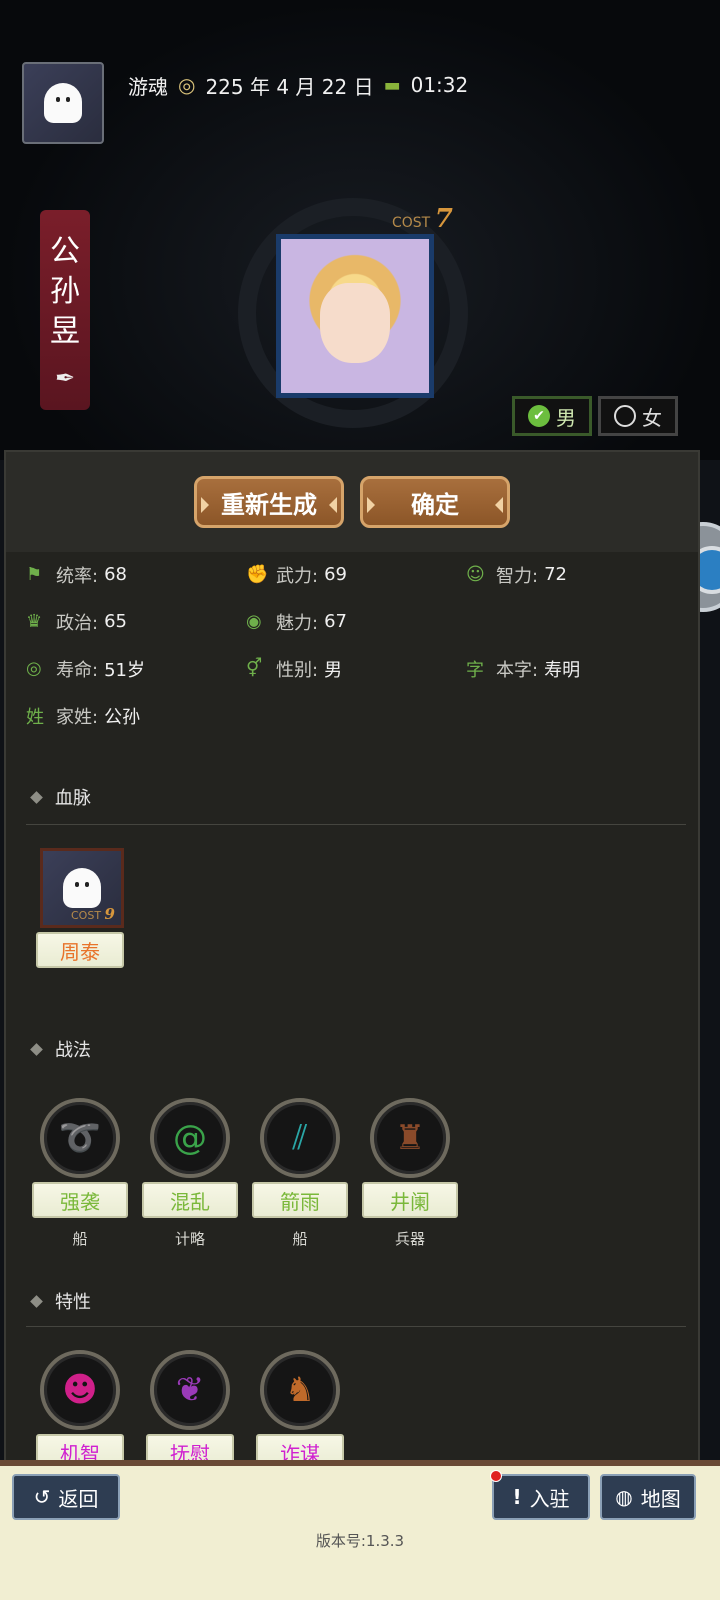  Describe the element at coordinates (624, 1497) in the screenshot. I see `globe-icon: ◍` at that location.